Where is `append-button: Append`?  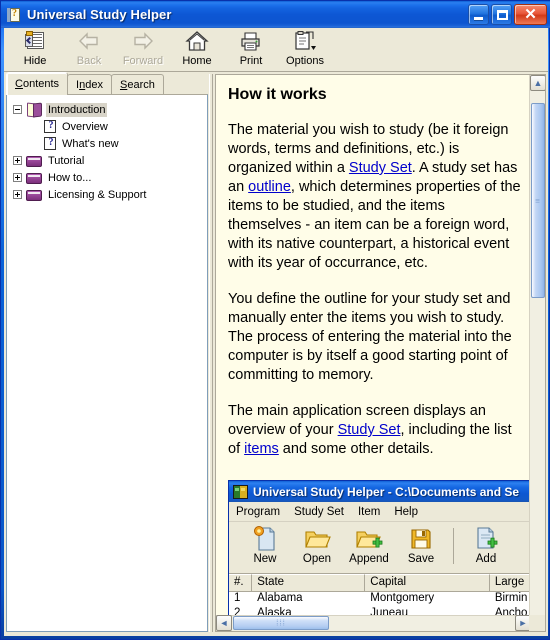
append-button: Append is located at coordinates (369, 543).